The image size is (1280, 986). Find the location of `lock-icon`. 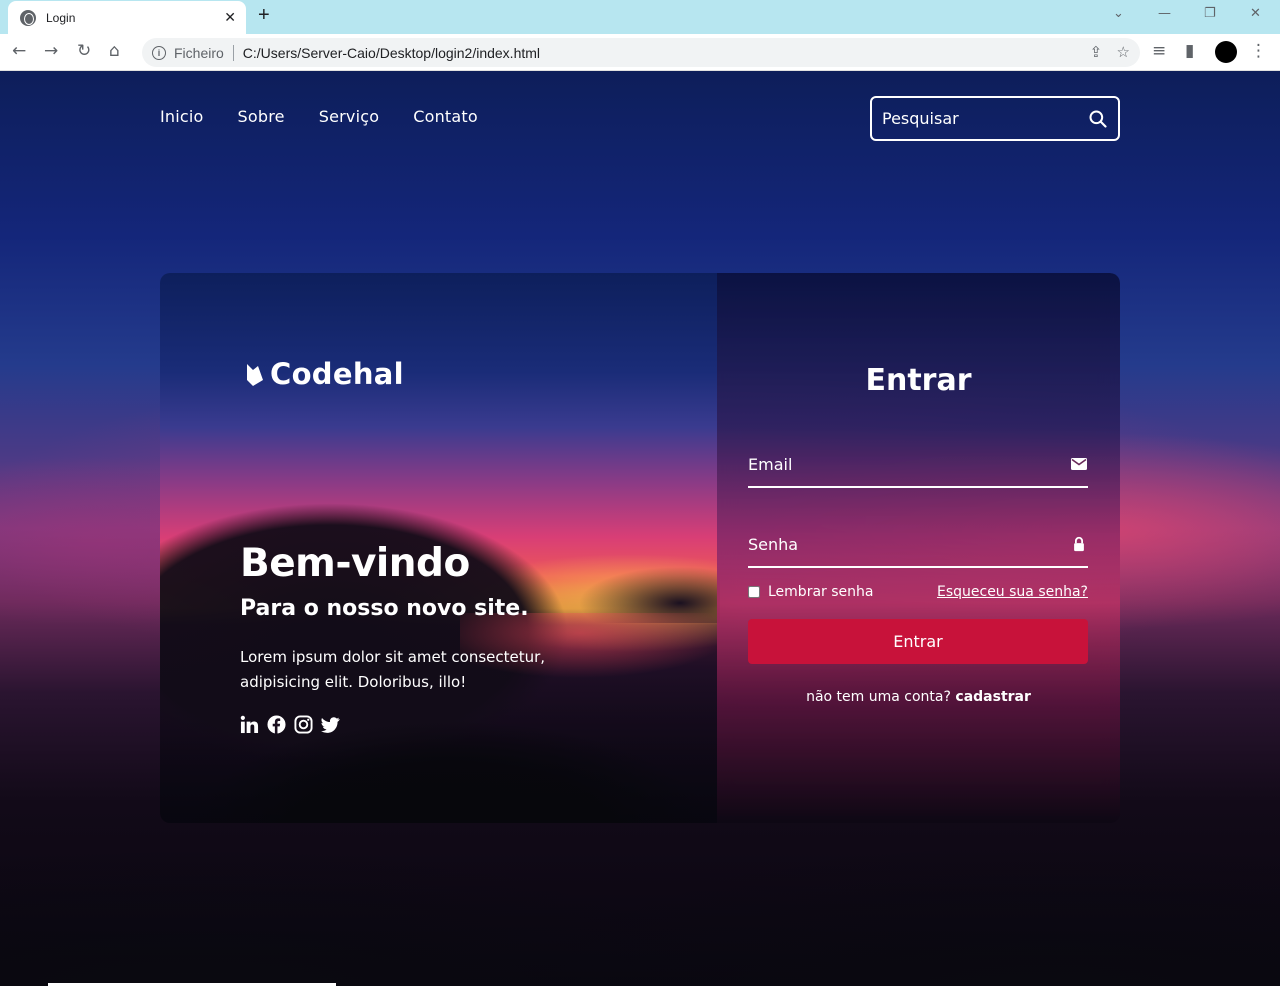

lock-icon is located at coordinates (1079, 544).